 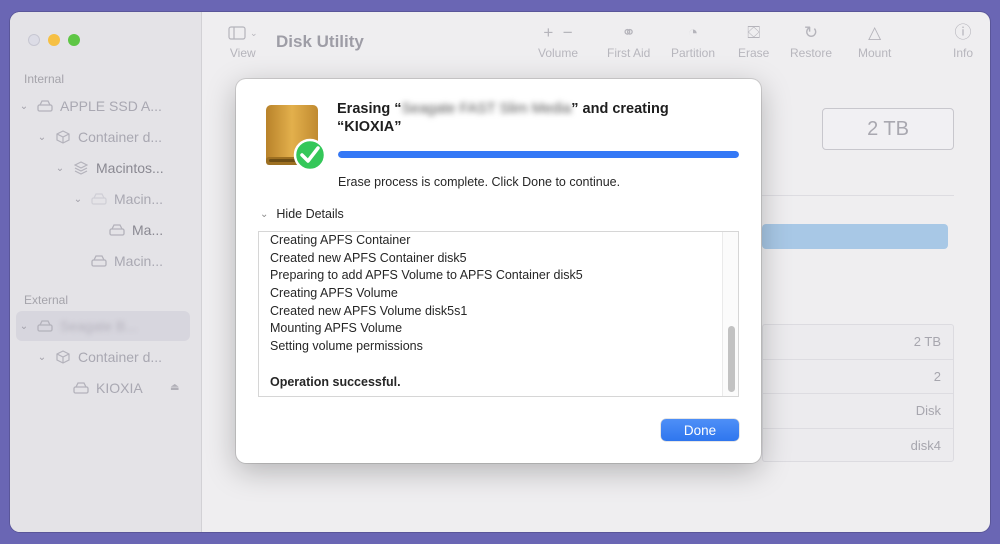 I want to click on done-button: Done, so click(x=700, y=430).